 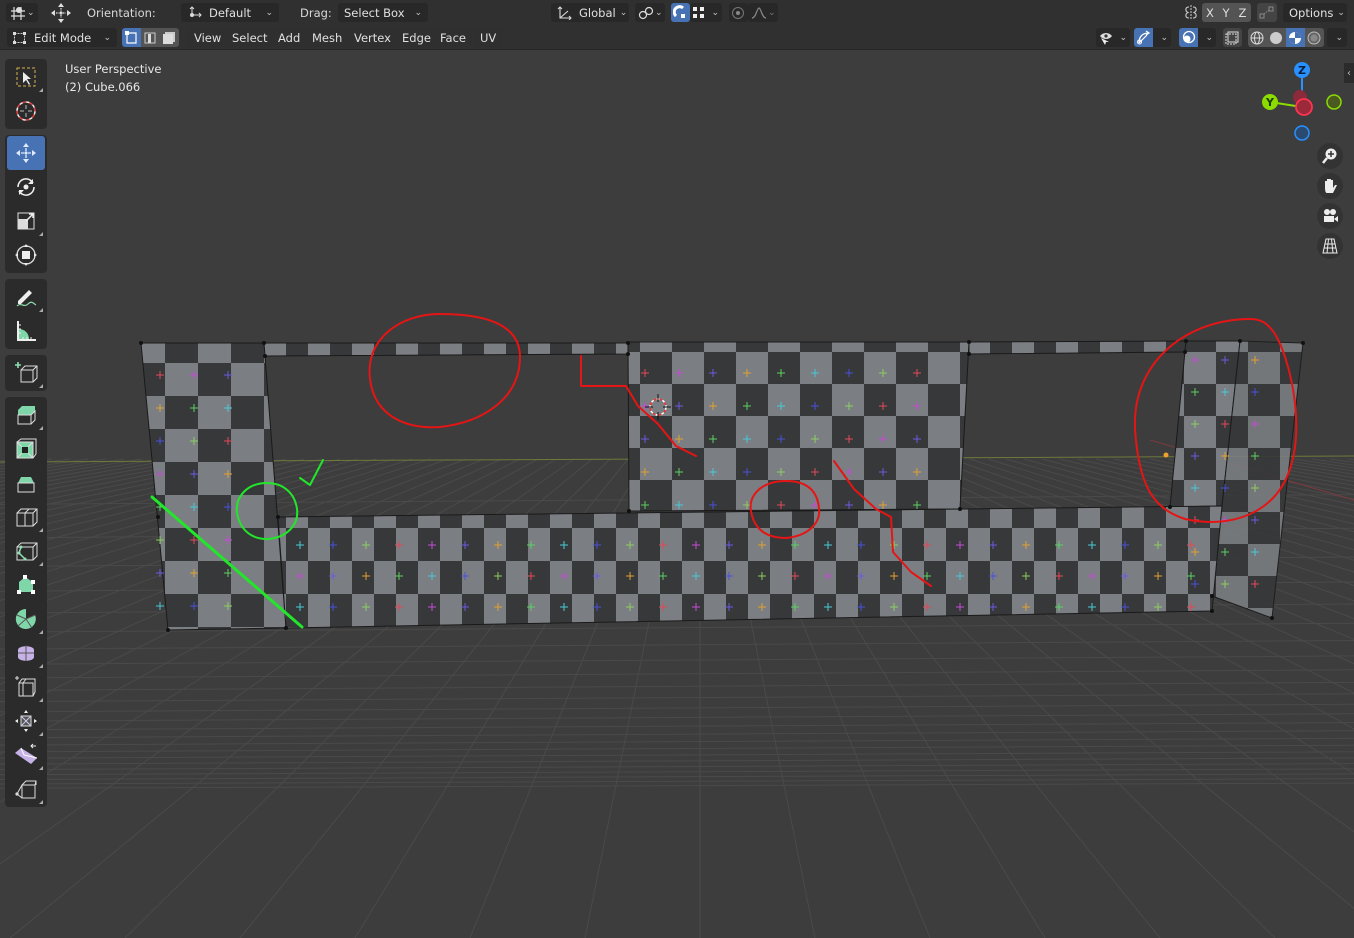 What do you see at coordinates (150, 37) in the screenshot?
I see `edge-select-mode-button` at bounding box center [150, 37].